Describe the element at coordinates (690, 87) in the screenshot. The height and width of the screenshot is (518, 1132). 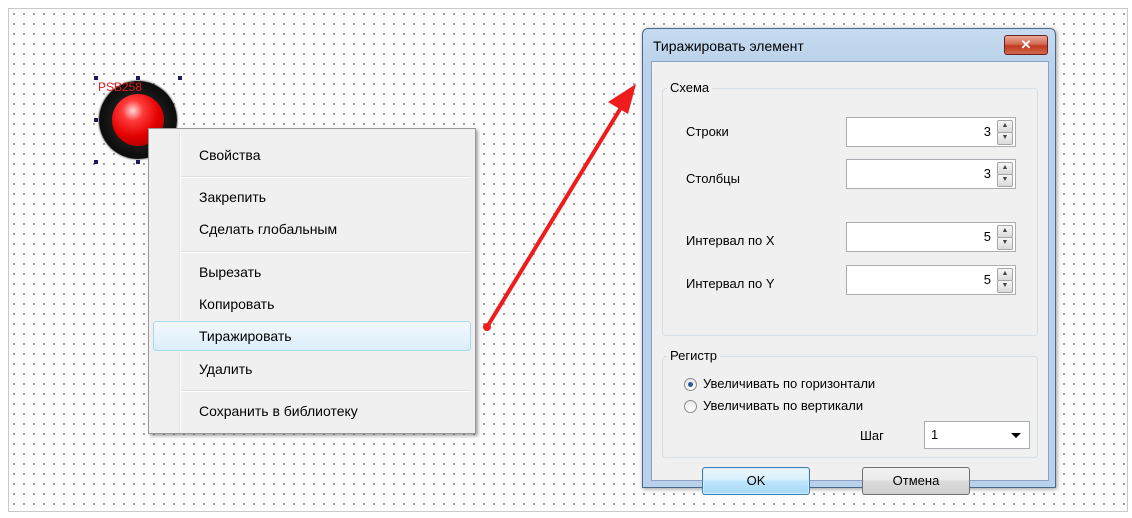
I see `schema-group-title: Схема` at that location.